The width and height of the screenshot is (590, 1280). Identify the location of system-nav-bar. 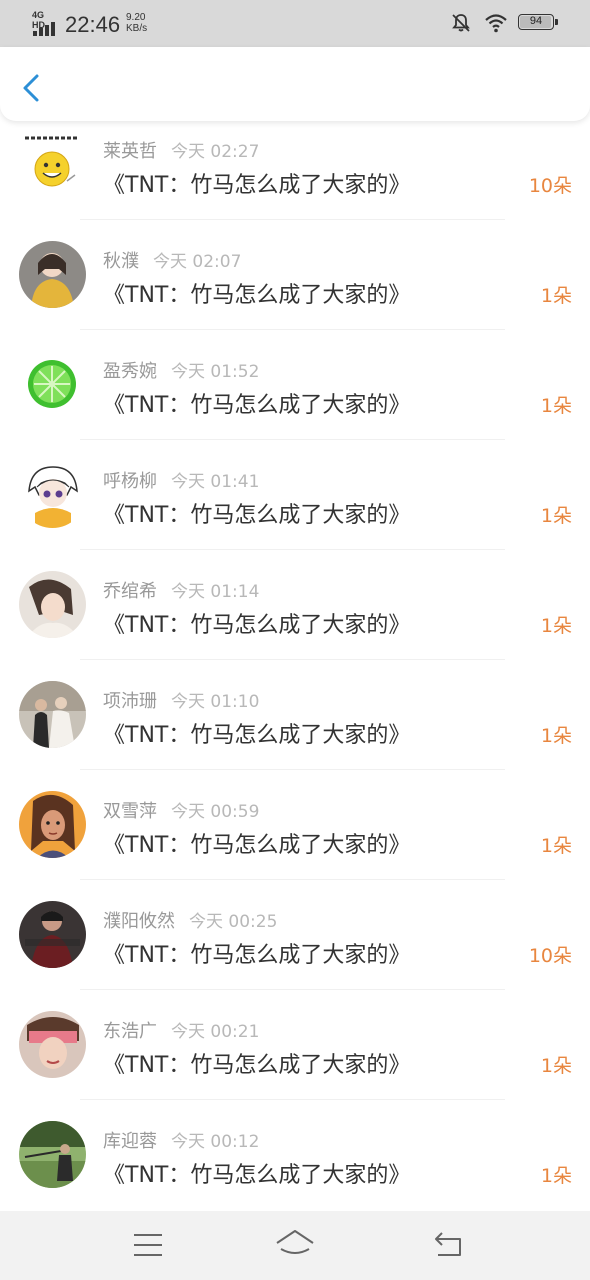
(295, 1245).